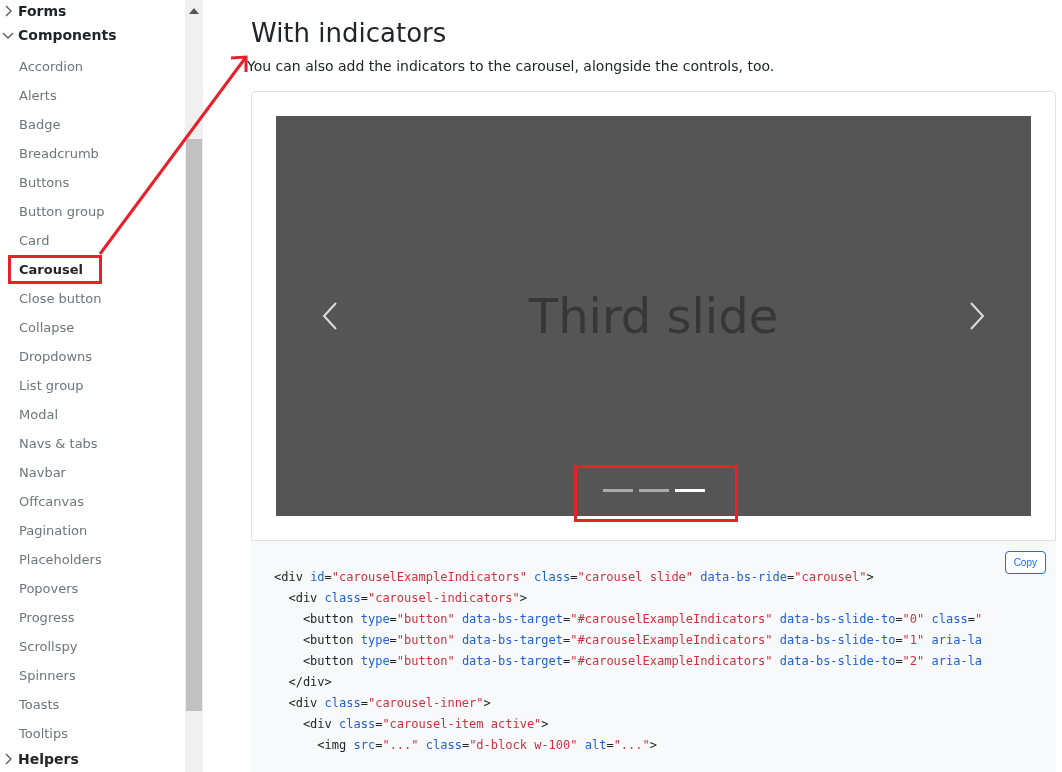 Image resolution: width=1062 pixels, height=772 pixels. Describe the element at coordinates (425, 724) in the screenshot. I see `code-line: <div class="carousel-item active">` at that location.